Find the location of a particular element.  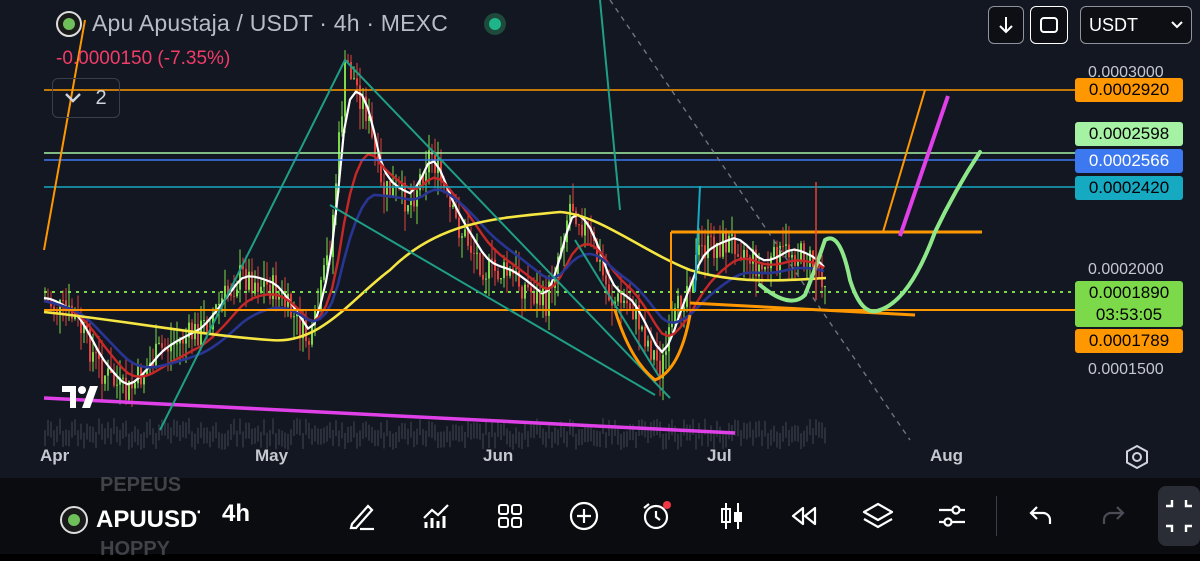

fullscreen-exit-button is located at coordinates (1179, 516).